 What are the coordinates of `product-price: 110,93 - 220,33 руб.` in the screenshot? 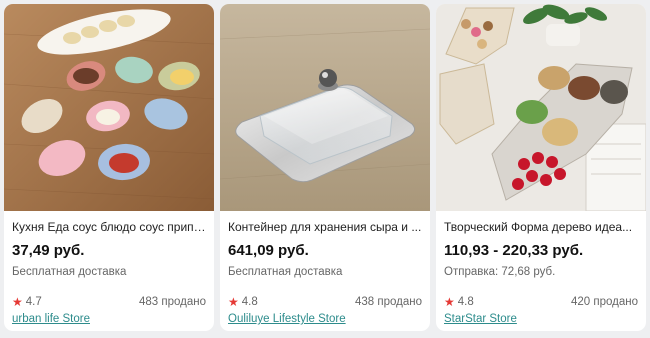 It's located at (514, 250).